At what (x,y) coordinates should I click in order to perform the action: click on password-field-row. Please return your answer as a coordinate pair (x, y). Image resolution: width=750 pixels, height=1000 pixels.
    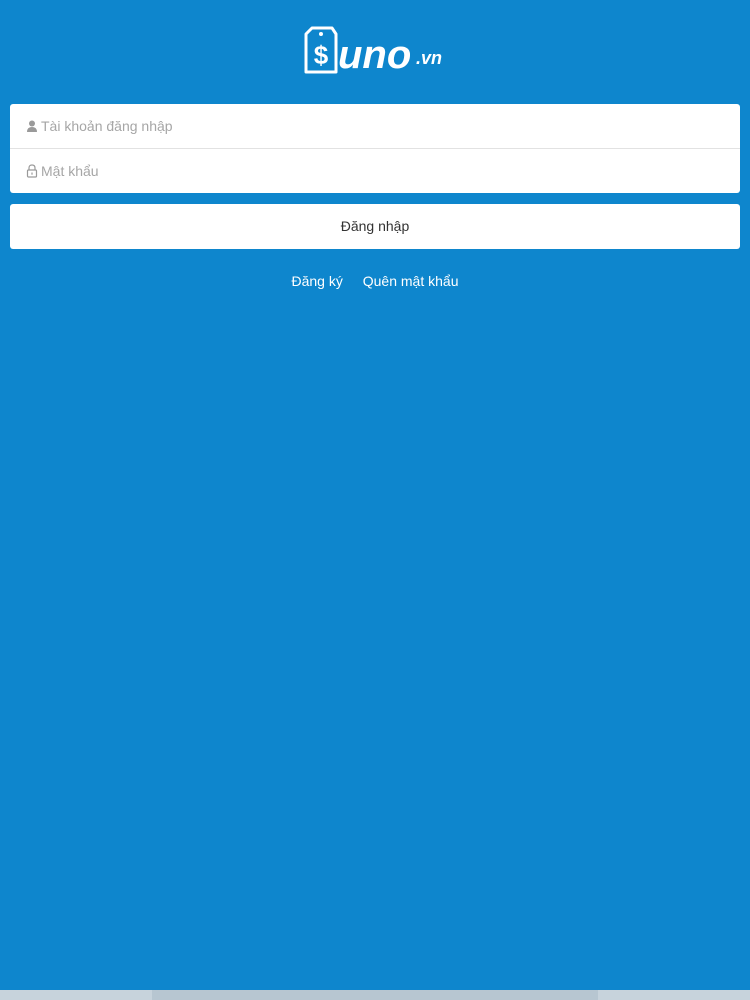
    Looking at the image, I should click on (375, 171).